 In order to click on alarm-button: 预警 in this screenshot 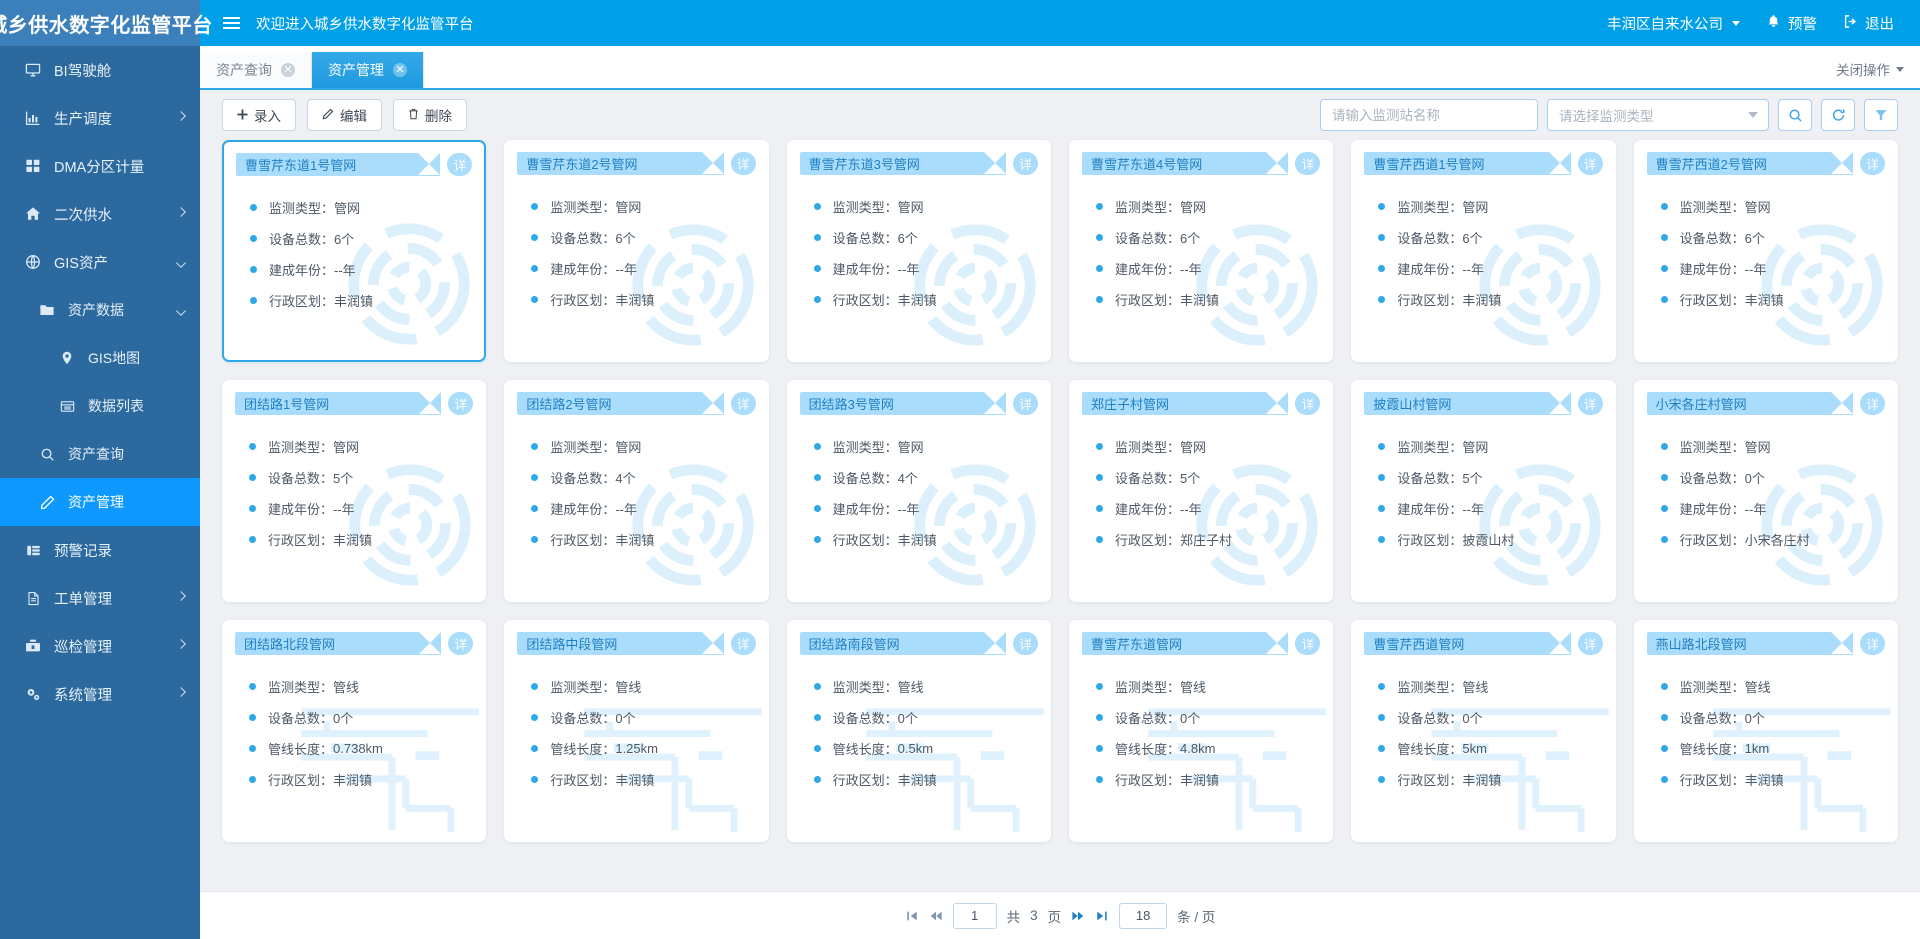, I will do `click(1791, 23)`.